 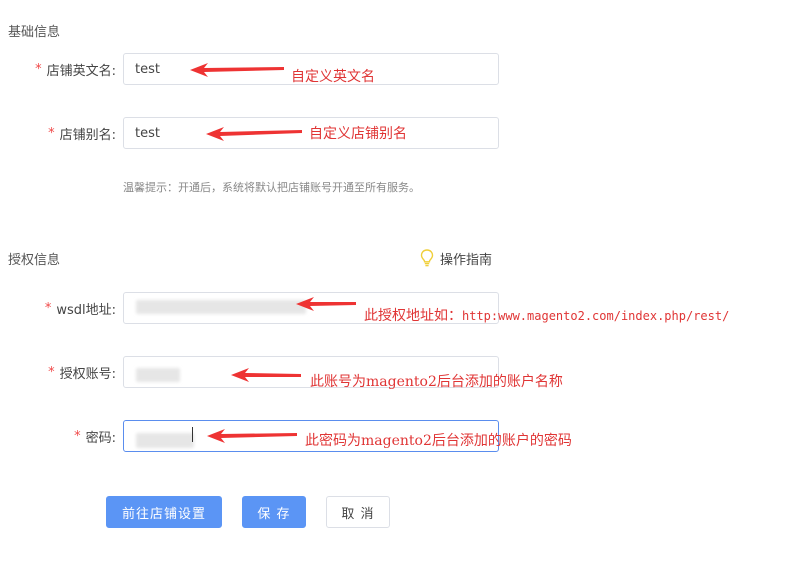 I want to click on save-button: 保 存, so click(x=274, y=512).